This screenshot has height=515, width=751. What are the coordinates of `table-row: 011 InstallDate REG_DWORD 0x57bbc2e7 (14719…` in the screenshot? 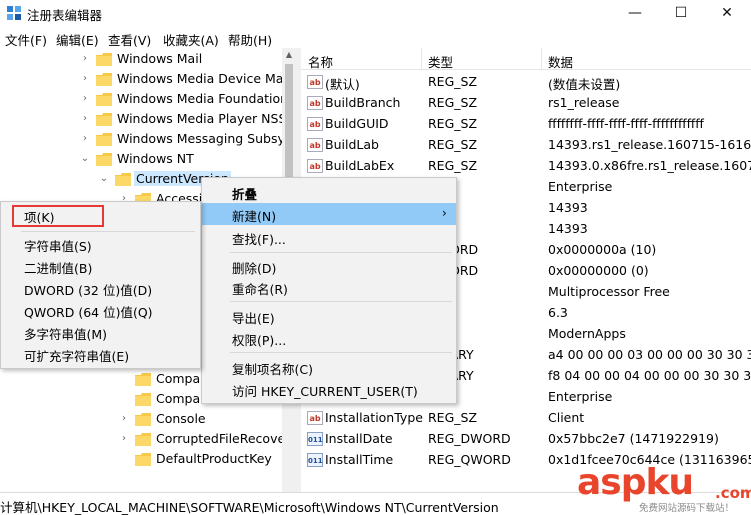 It's located at (526, 439).